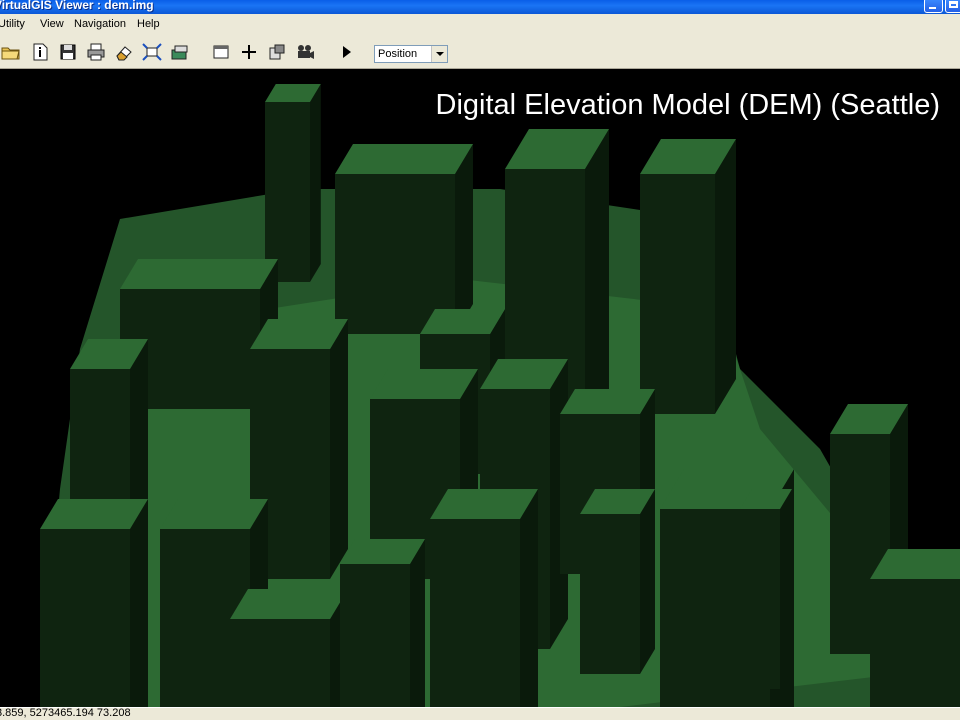  Describe the element at coordinates (339, 449) in the screenshot. I see `building-side-tower-g` at that location.